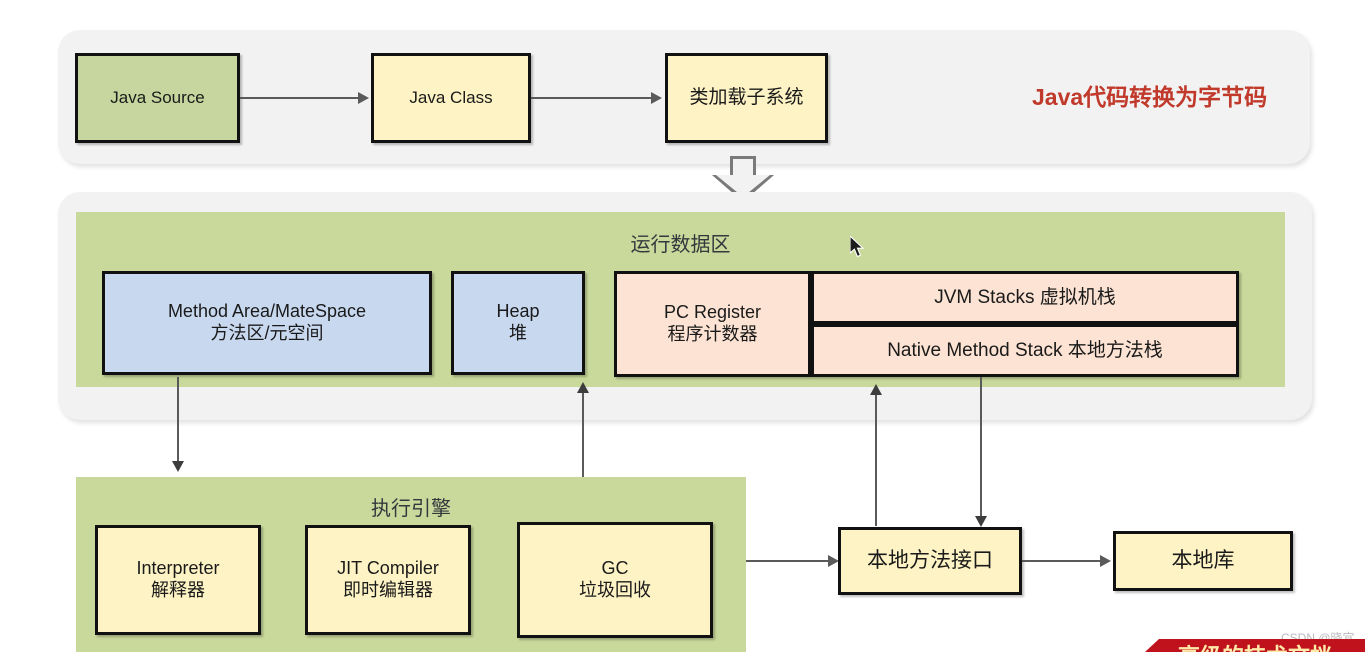 The height and width of the screenshot is (652, 1365). Describe the element at coordinates (712, 312) in the screenshot. I see `node-pc-register-label-en: PC Register` at that location.